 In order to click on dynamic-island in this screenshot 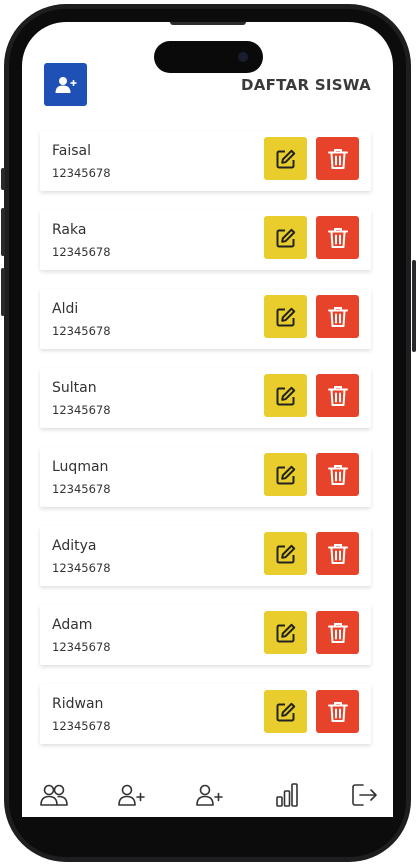, I will do `click(208, 57)`.